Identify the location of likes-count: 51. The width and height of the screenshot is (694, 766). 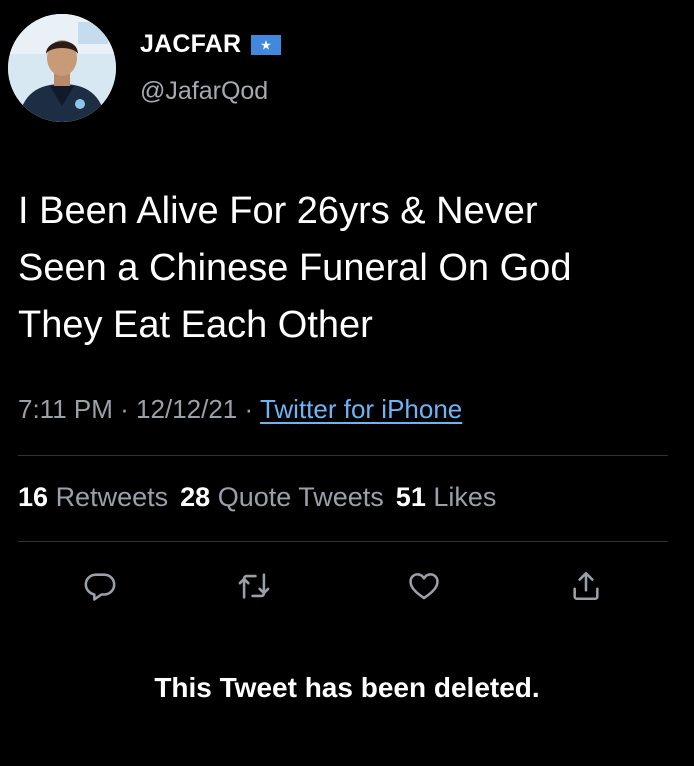
(410, 497).